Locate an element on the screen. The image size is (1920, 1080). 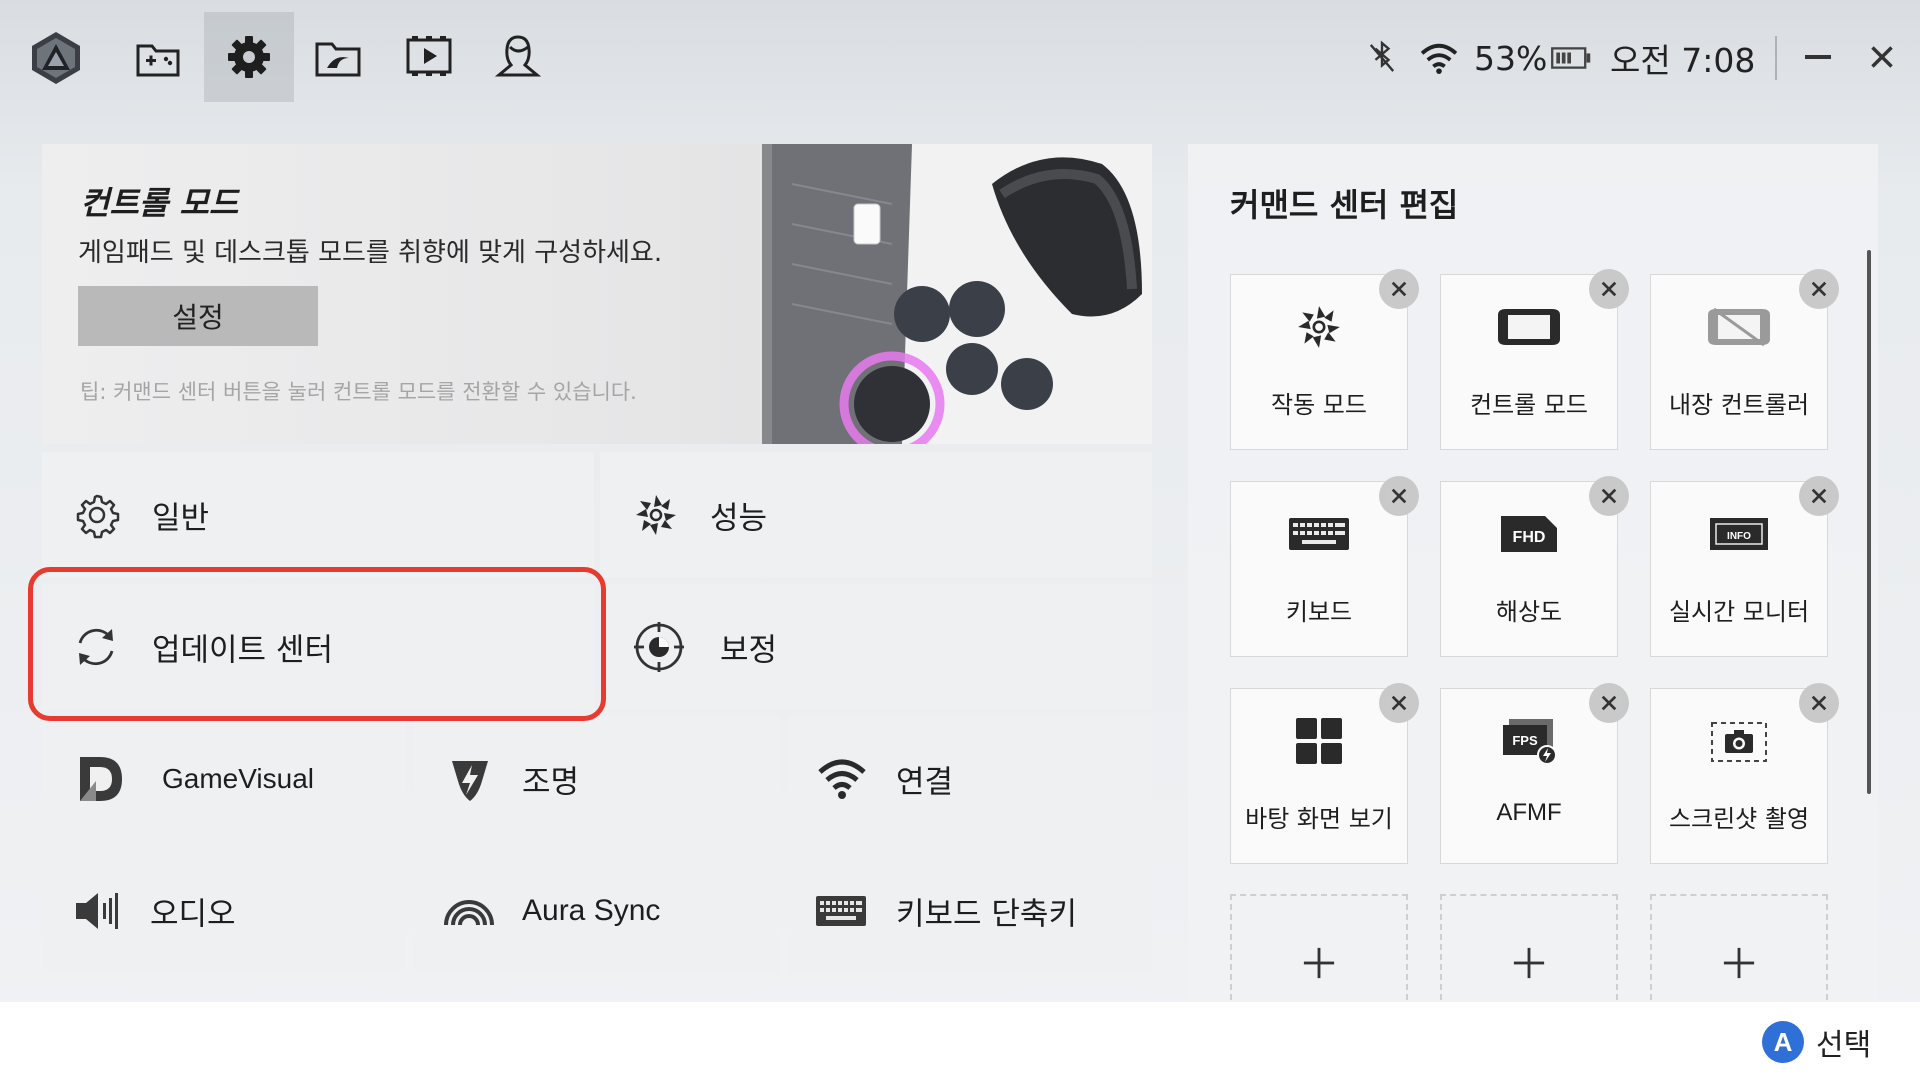
wifi-icon is located at coordinates (842, 779).